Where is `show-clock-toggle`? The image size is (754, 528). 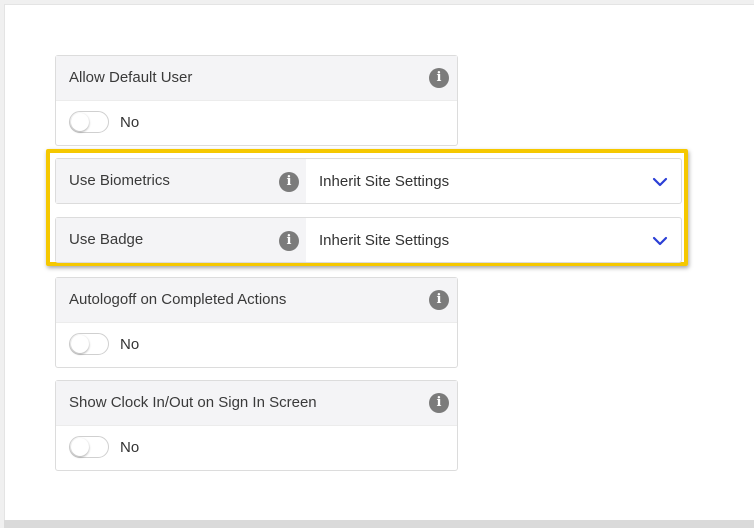 show-clock-toggle is located at coordinates (89, 447).